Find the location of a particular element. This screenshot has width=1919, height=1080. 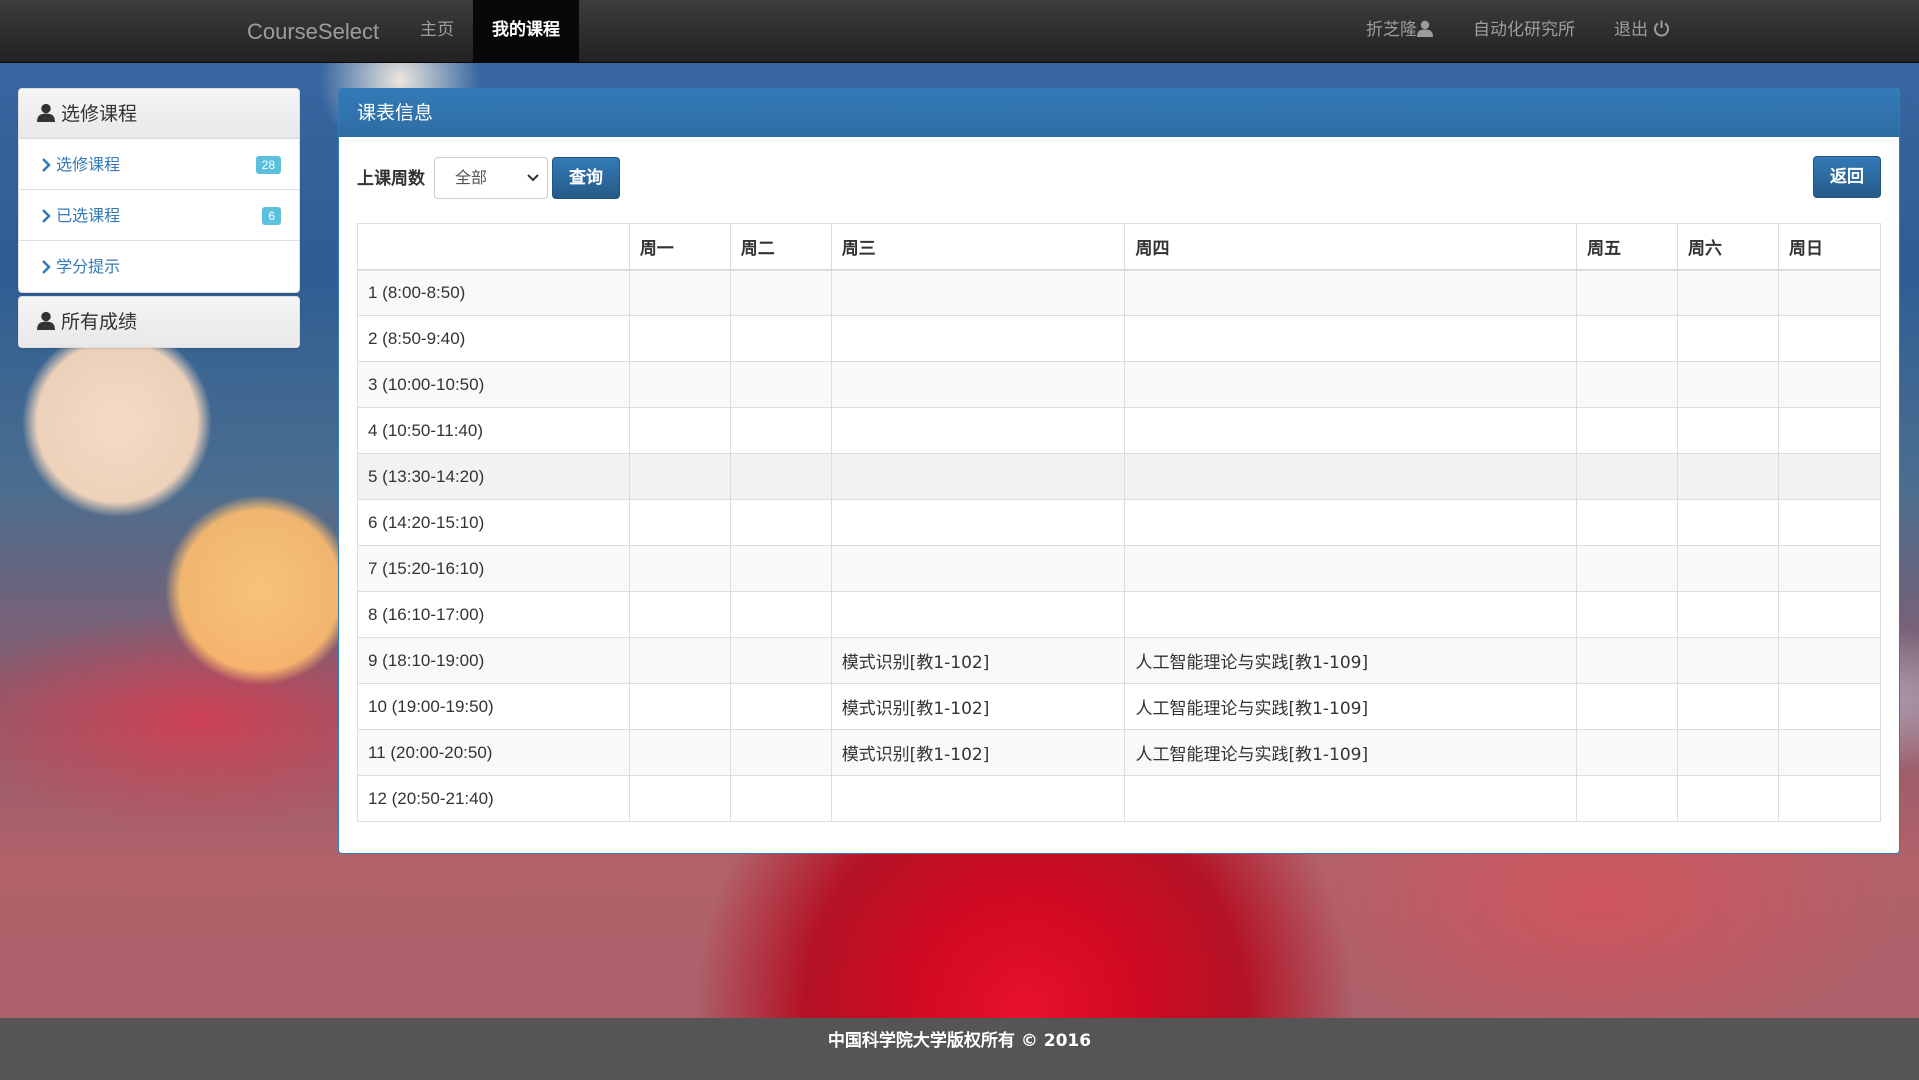

grades-panel-header: 所有成绩 is located at coordinates (159, 322).